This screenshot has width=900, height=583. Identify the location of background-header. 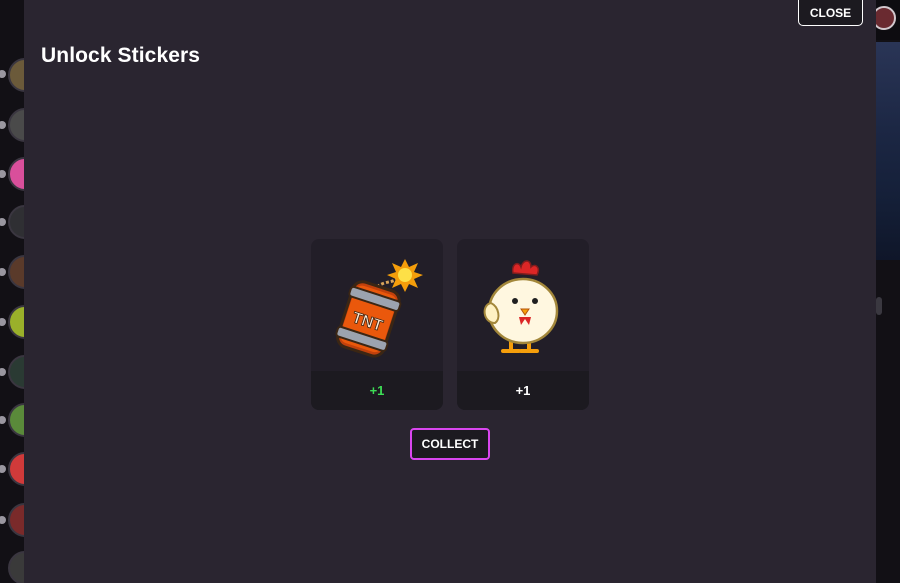
(888, 20).